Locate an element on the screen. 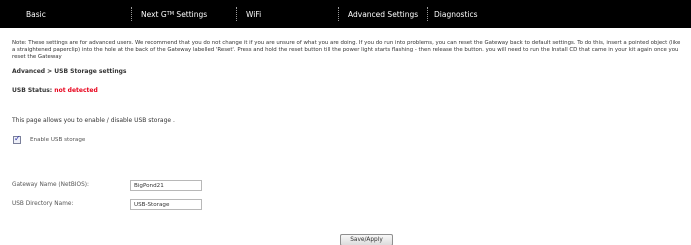 The width and height of the screenshot is (691, 245). nav-tab-diagnostics-label: Diagnostics is located at coordinates (456, 14).